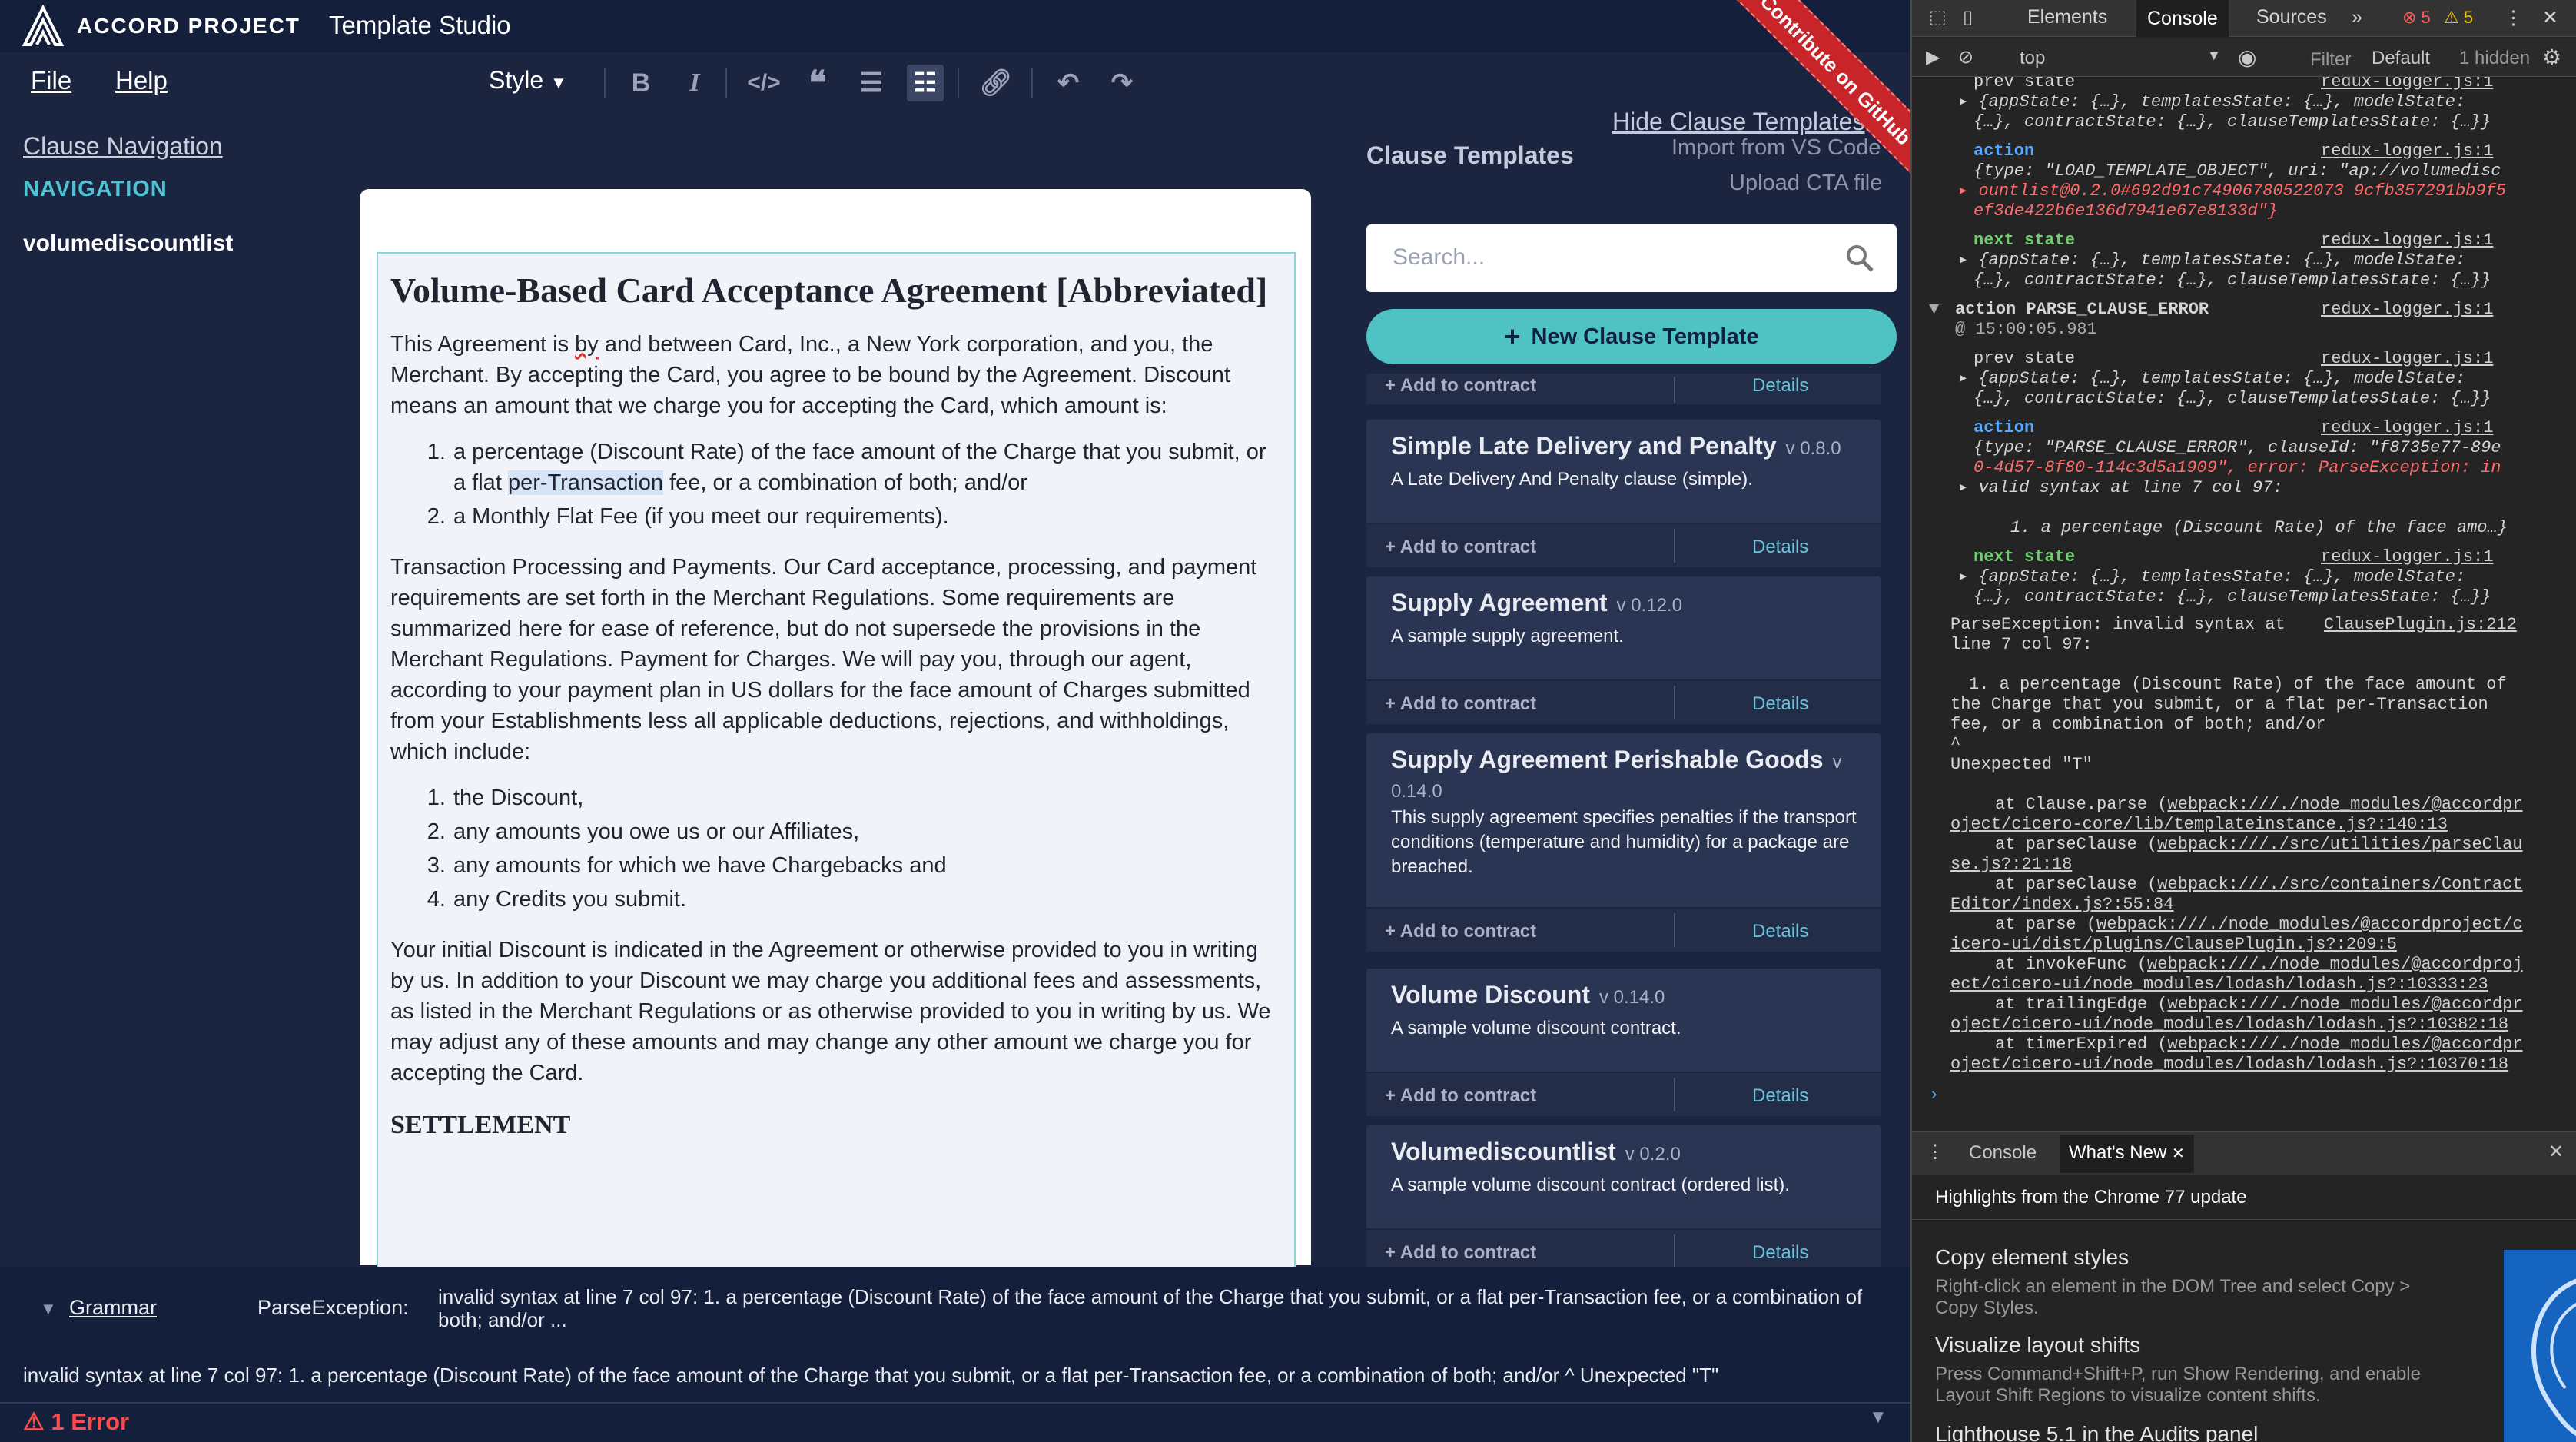 The height and width of the screenshot is (1442, 2576). What do you see at coordinates (1805, 184) in the screenshot?
I see `upload-cta-link: Upload CTA file` at bounding box center [1805, 184].